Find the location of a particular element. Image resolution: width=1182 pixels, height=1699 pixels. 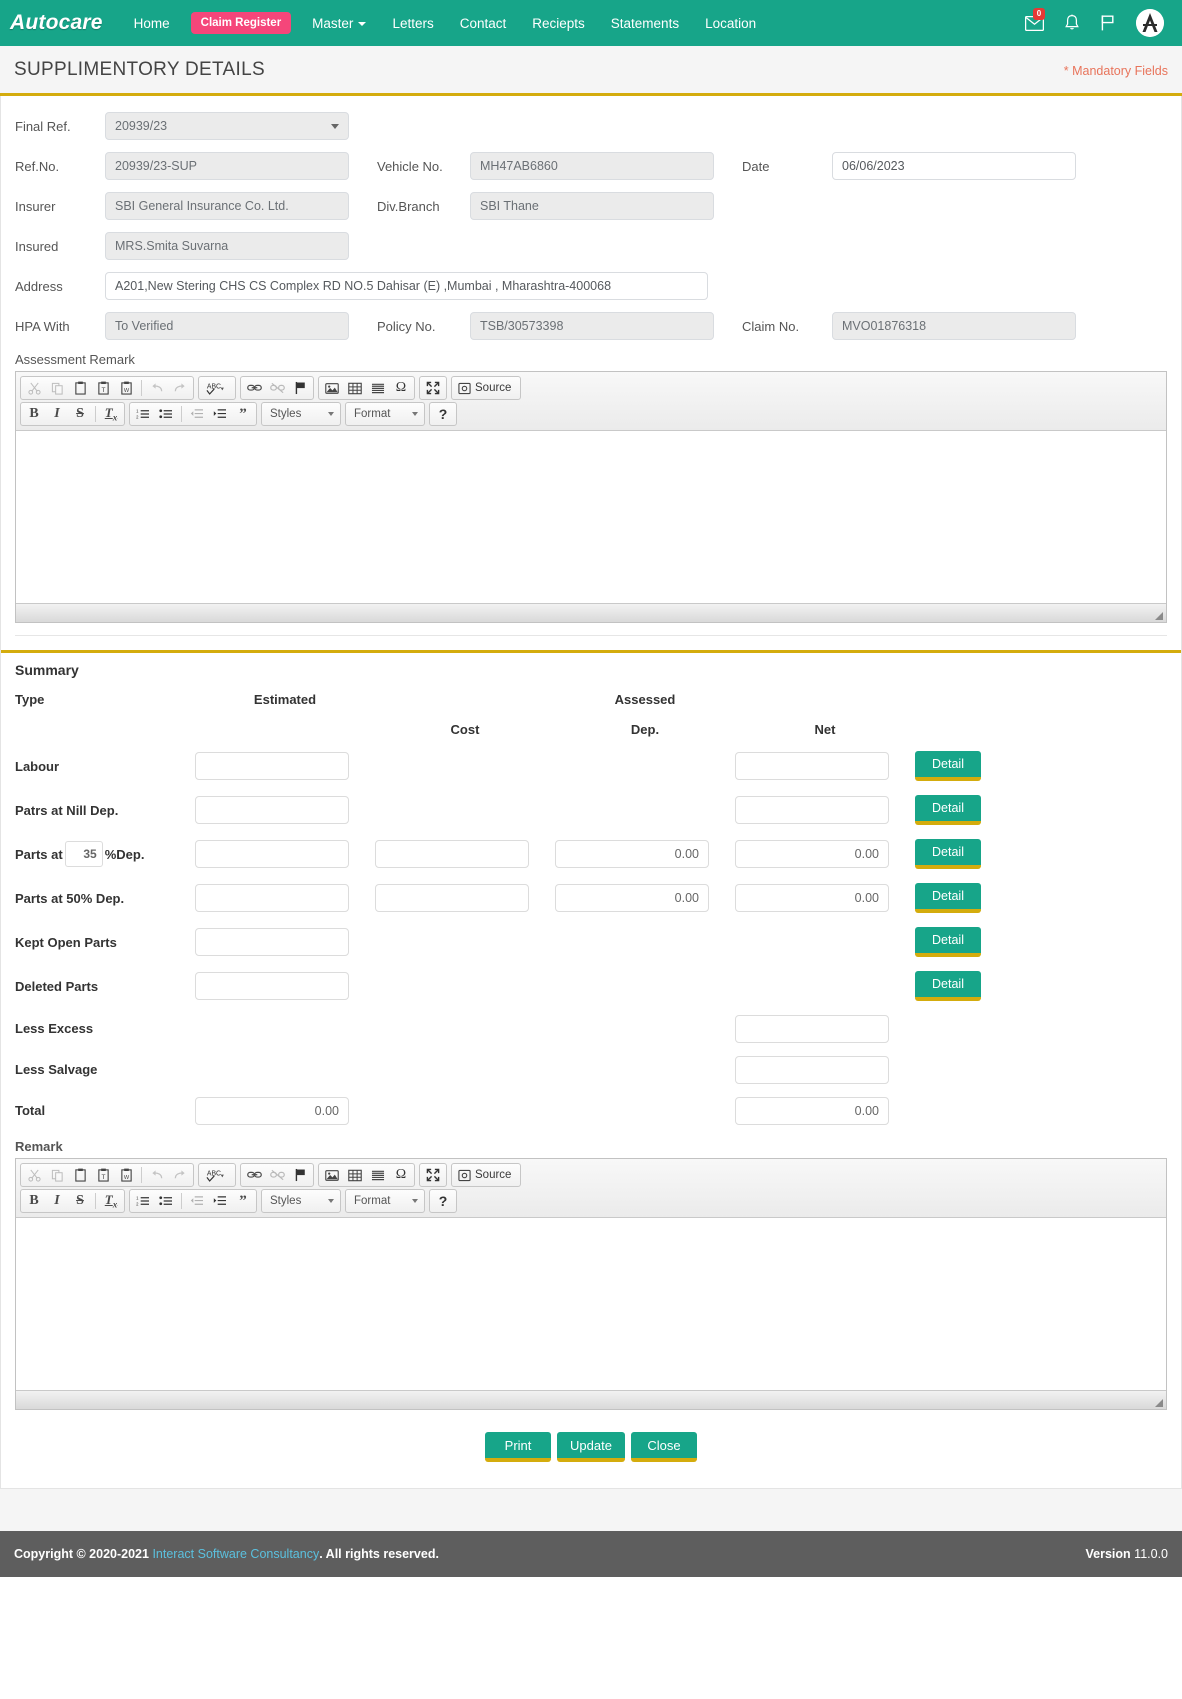

horizontal-rule-icon is located at coordinates (378, 1175).